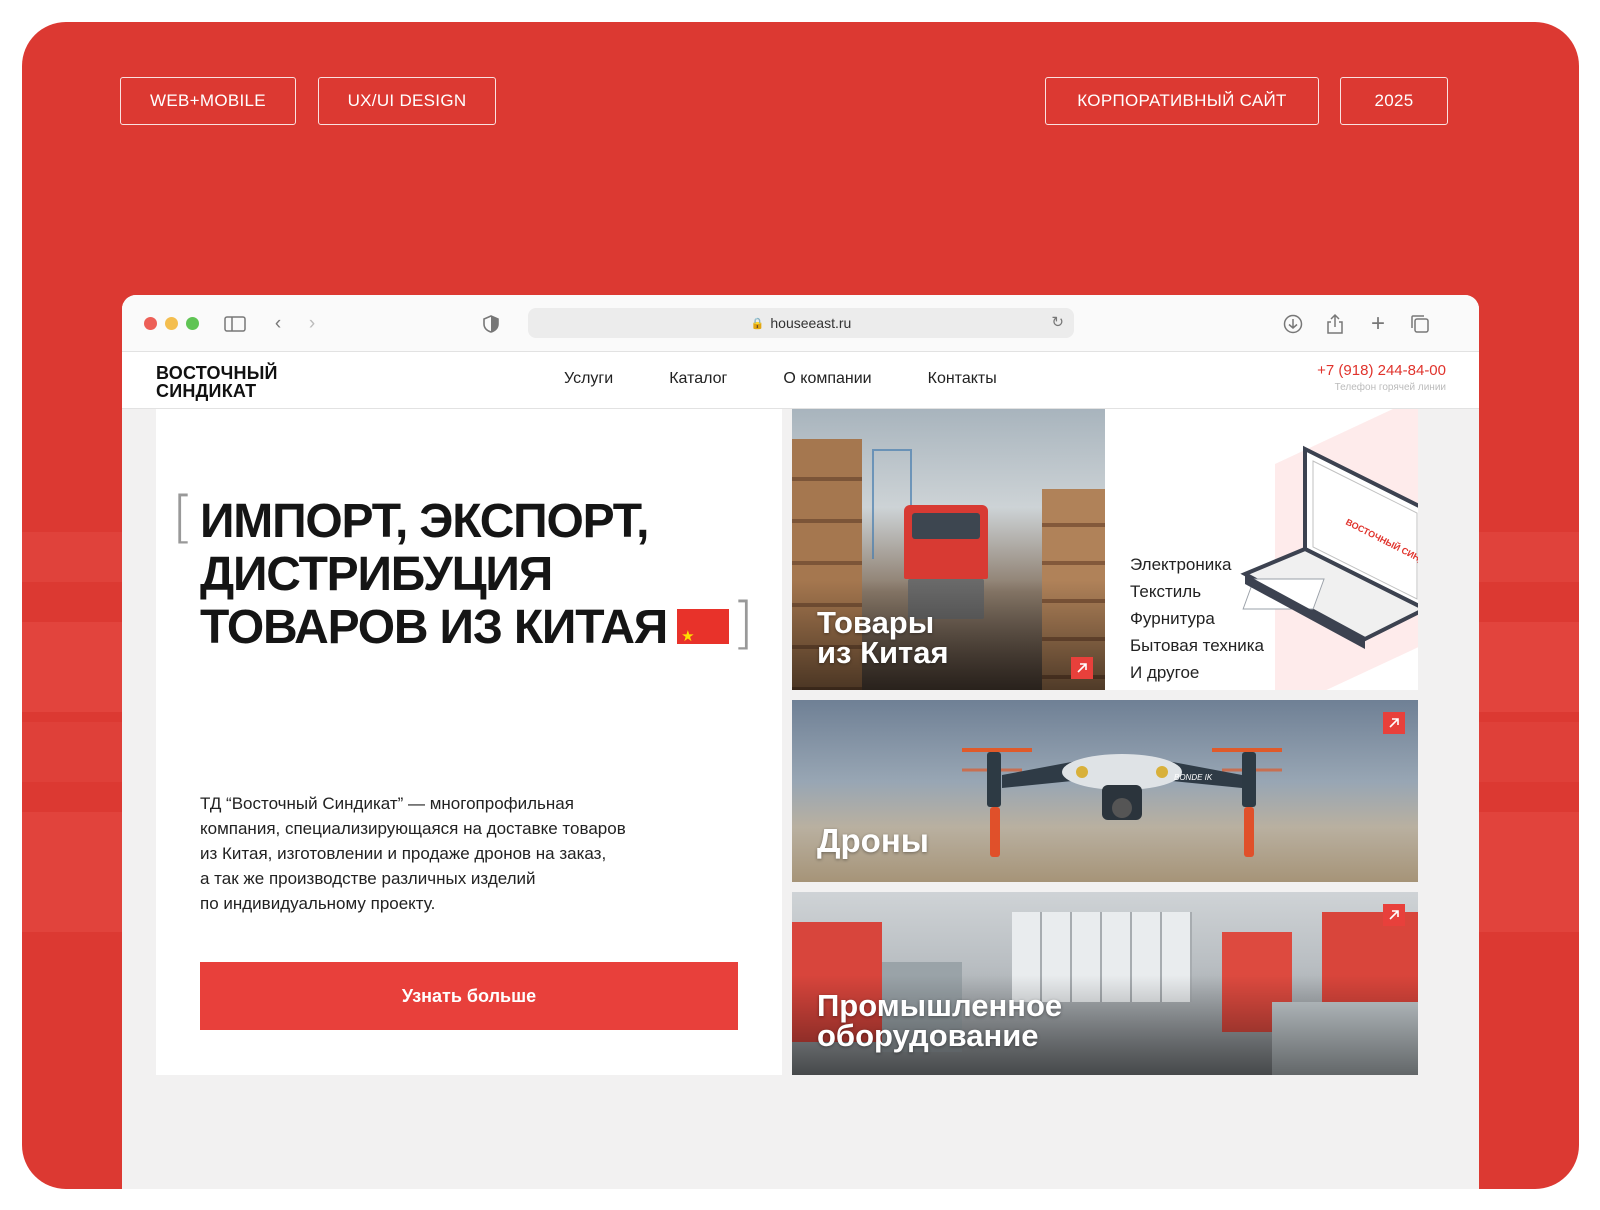 The height and width of the screenshot is (1210, 1600). Describe the element at coordinates (208, 101) in the screenshot. I see `tag-platform: WEB+MOBILE` at that location.